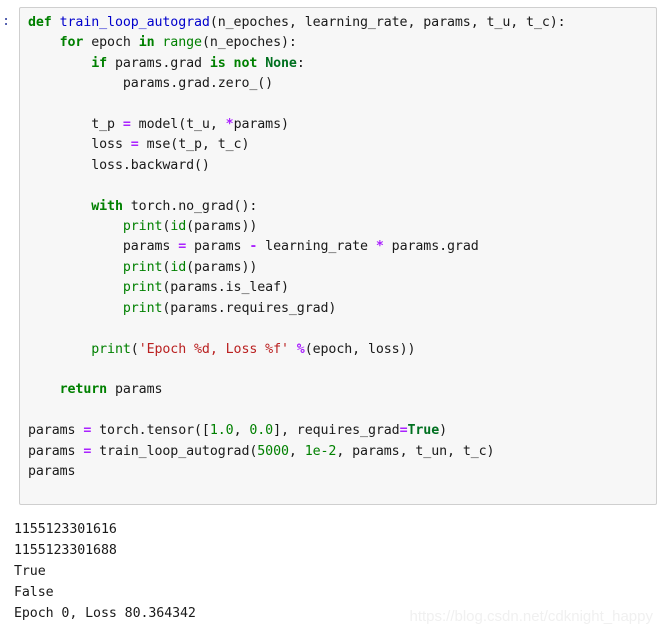 The width and height of the screenshot is (657, 642). Describe the element at coordinates (87, 390) in the screenshot. I see `code-token: return` at that location.